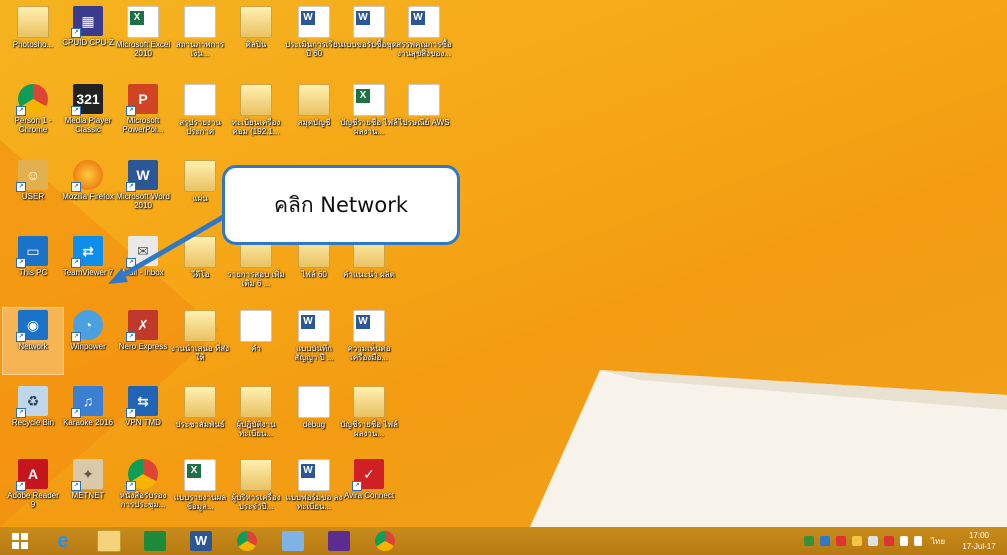 This screenshot has width=1007, height=555. Describe the element at coordinates (314, 115) in the screenshot. I see `desktop-icon-: สมุดบัญชี` at that location.